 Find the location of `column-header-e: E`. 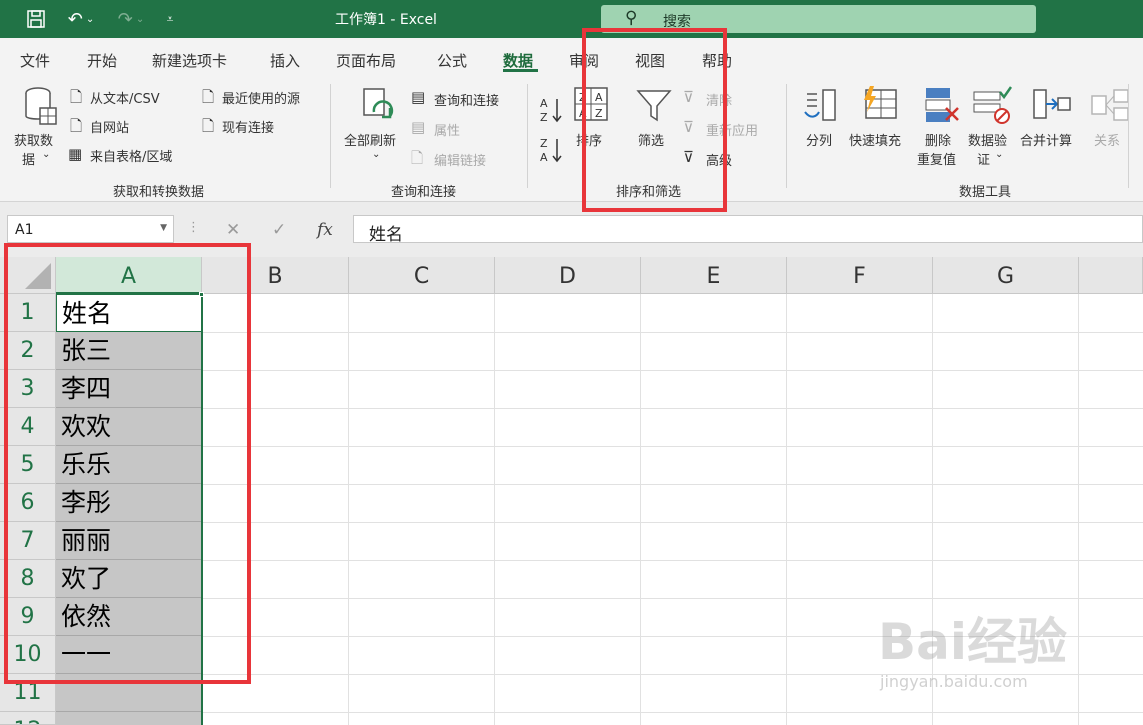

column-header-e: E is located at coordinates (714, 275).